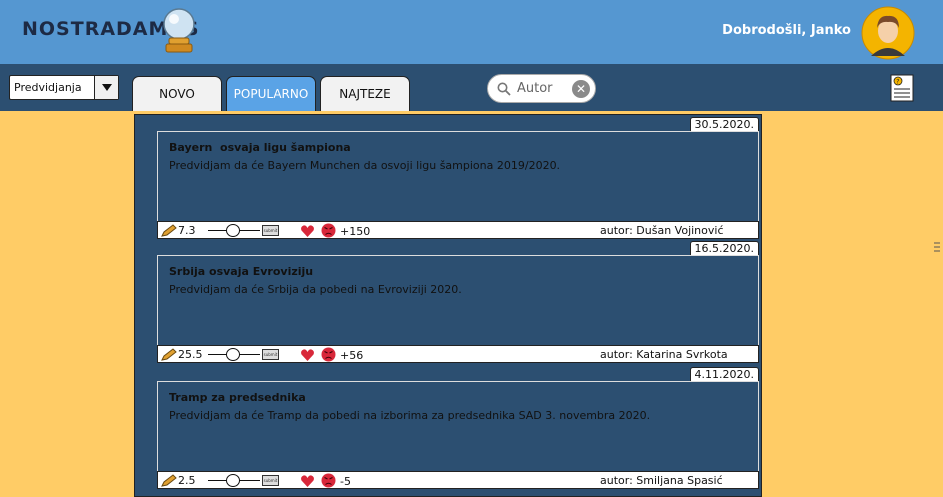  What do you see at coordinates (902, 88) in the screenshot?
I see `rules-document-icon: ?` at bounding box center [902, 88].